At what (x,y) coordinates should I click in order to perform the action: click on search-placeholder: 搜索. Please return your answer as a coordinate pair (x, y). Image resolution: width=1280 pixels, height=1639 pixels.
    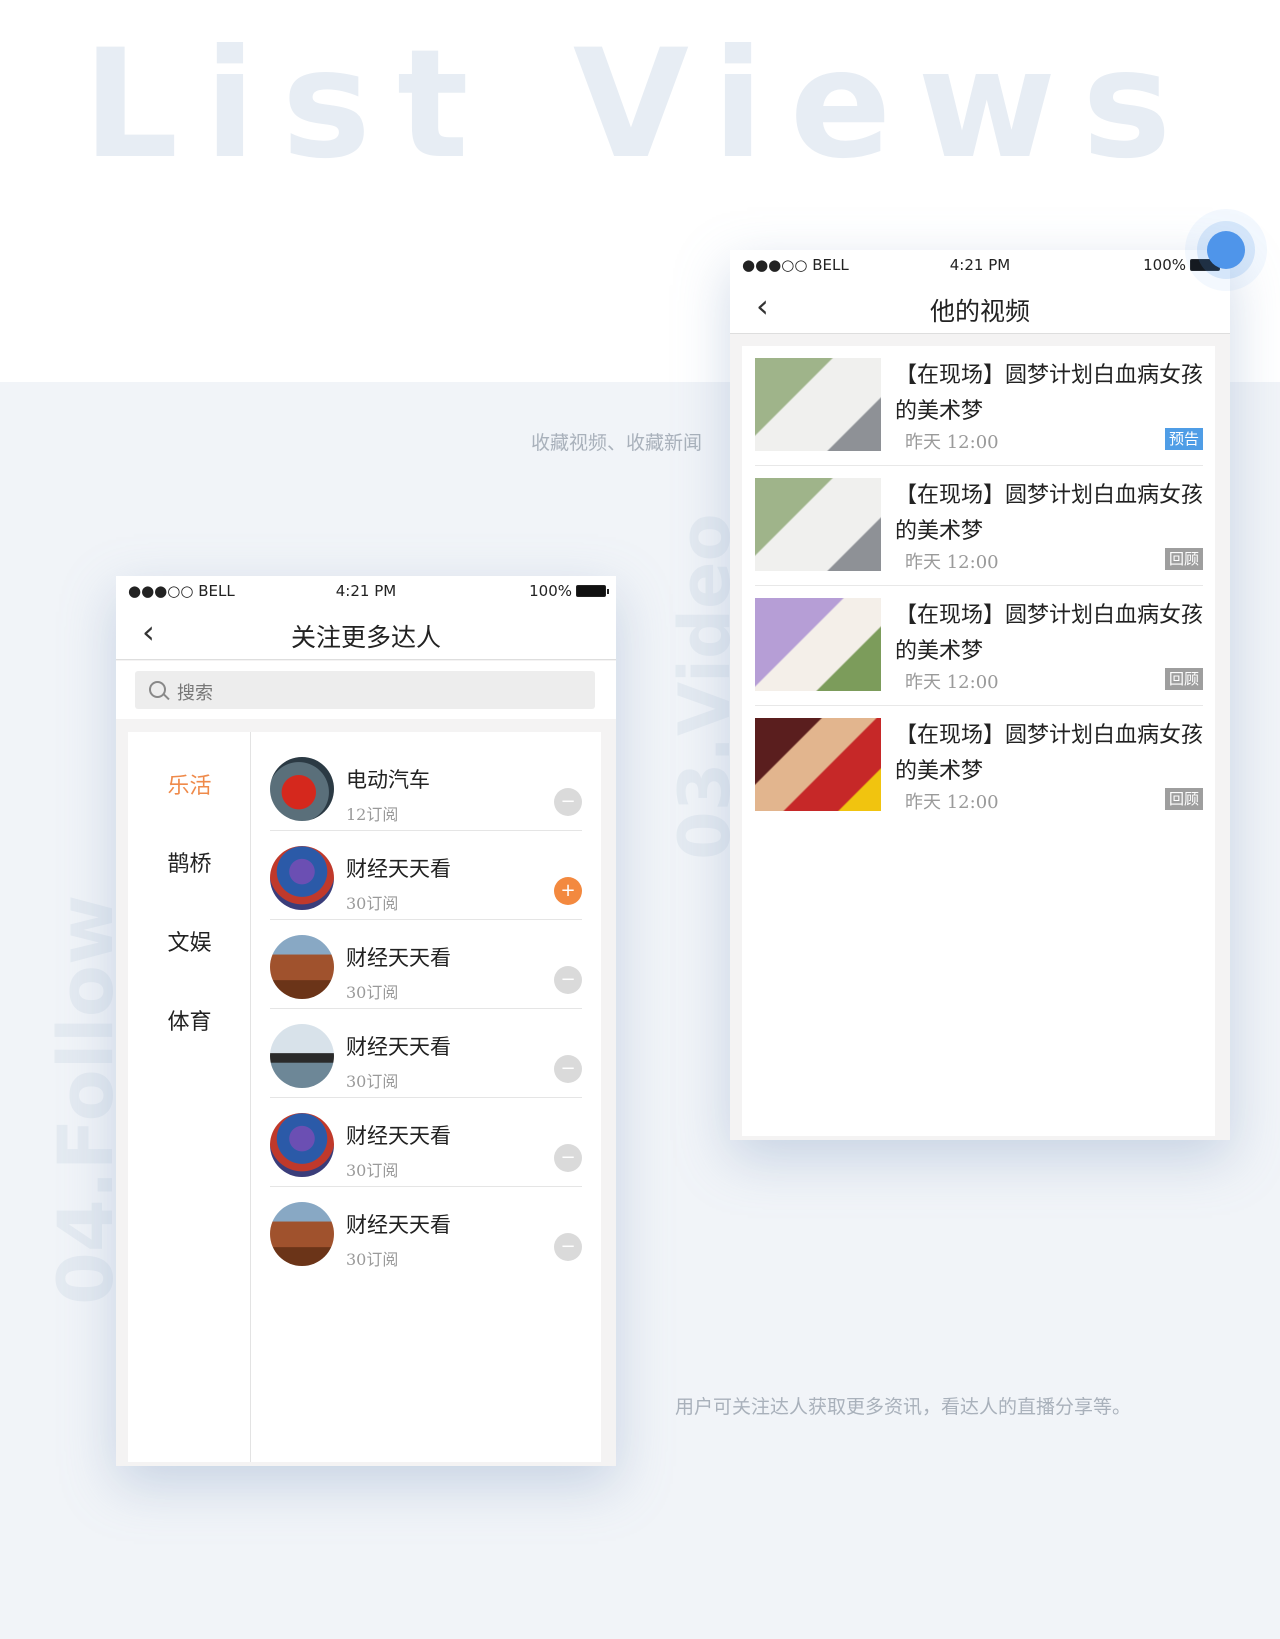
    Looking at the image, I should click on (195, 693).